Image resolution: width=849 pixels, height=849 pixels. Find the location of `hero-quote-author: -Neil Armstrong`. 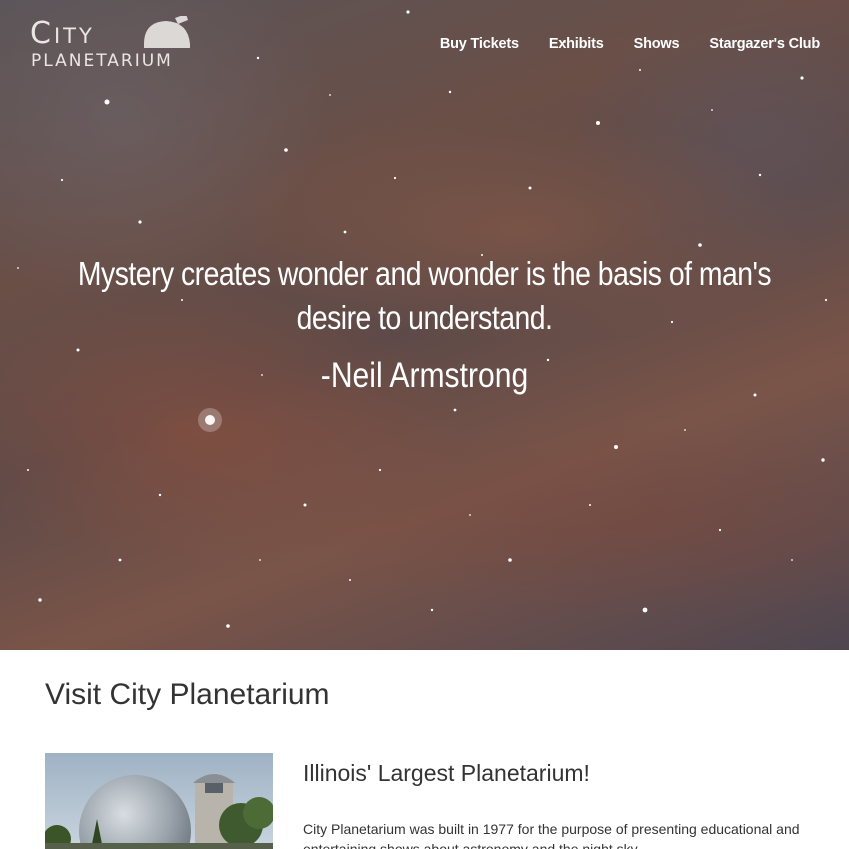

hero-quote-author: -Neil Armstrong is located at coordinates (424, 375).